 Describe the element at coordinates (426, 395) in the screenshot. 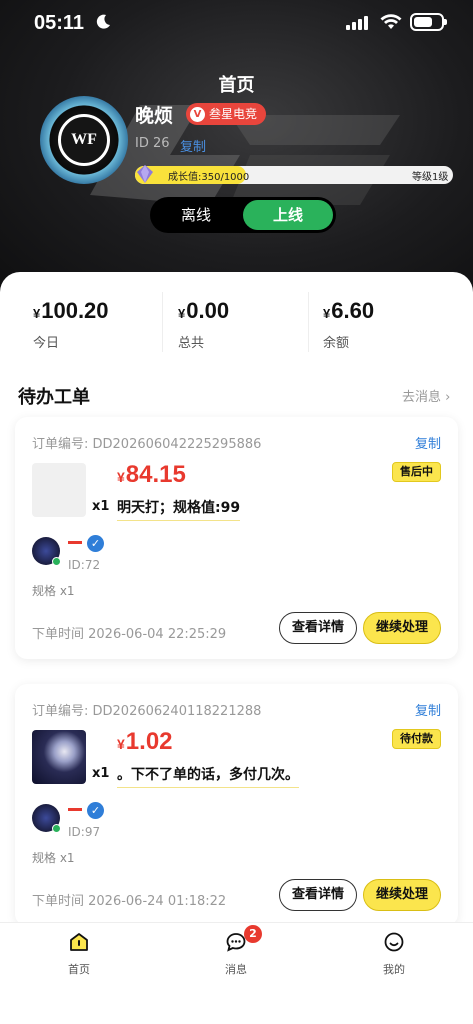

I see `go-messages-link: 去消息 ›` at that location.